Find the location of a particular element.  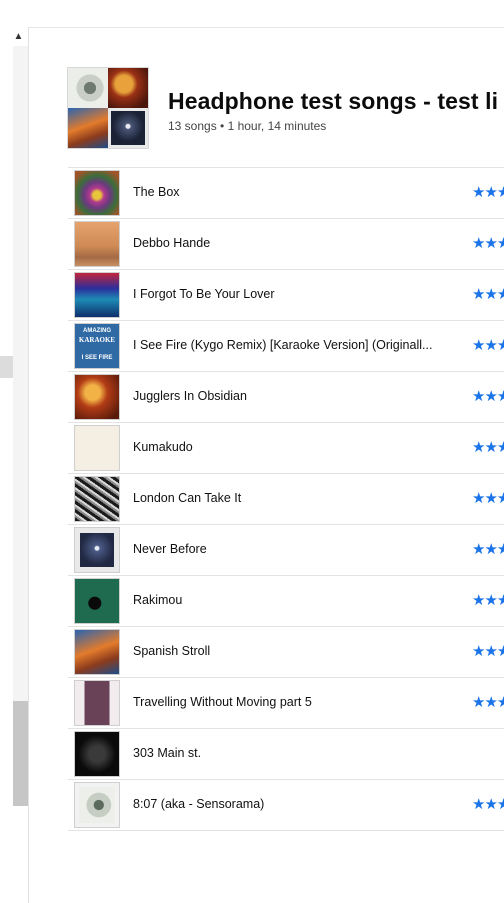

song-row: Travelling Without Moving part 5 ★★★ is located at coordinates (286, 703).